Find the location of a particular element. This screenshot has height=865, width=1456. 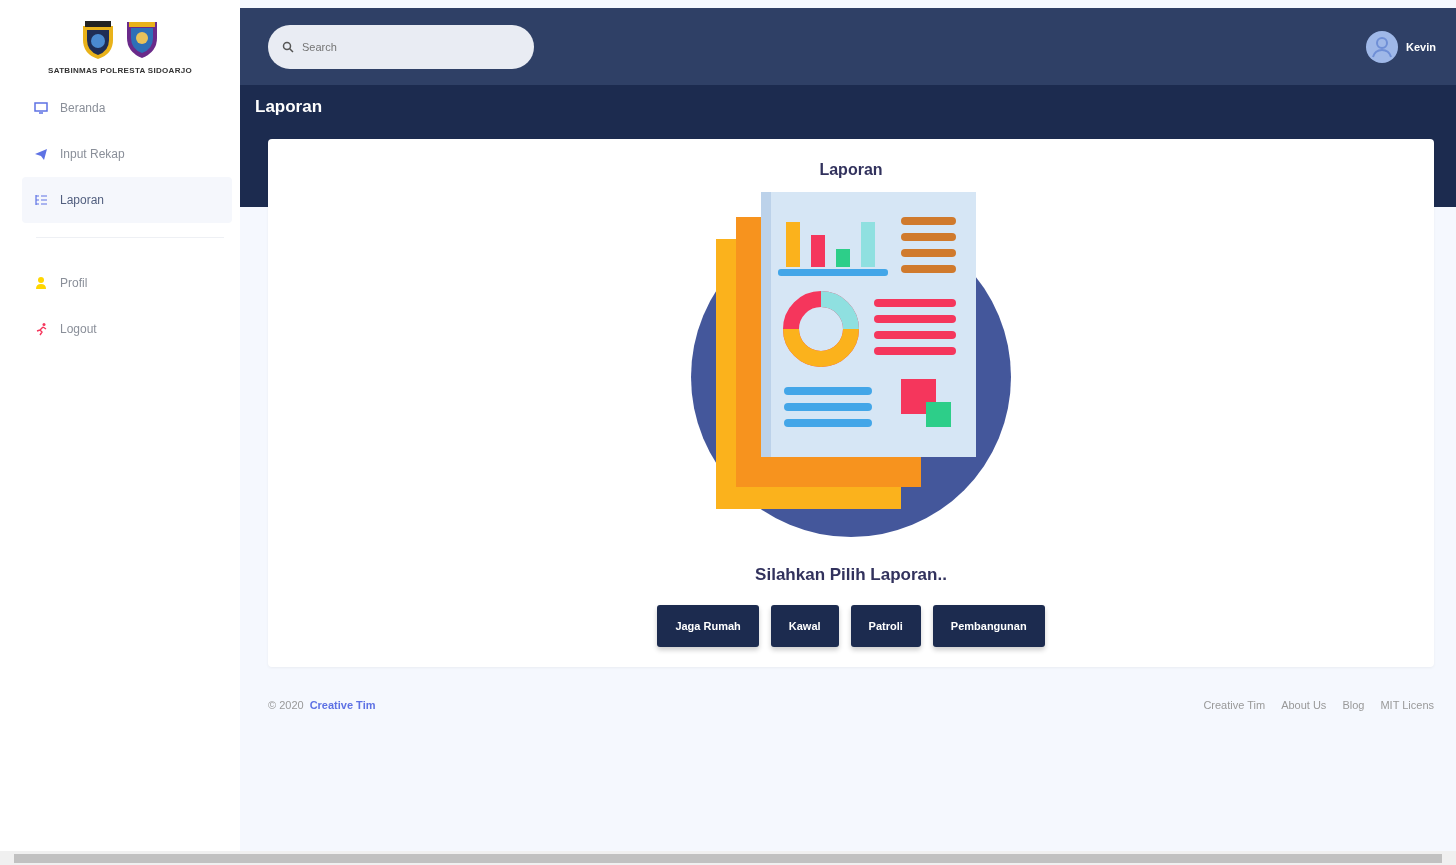

horizontal-scrollbar is located at coordinates (728, 858).